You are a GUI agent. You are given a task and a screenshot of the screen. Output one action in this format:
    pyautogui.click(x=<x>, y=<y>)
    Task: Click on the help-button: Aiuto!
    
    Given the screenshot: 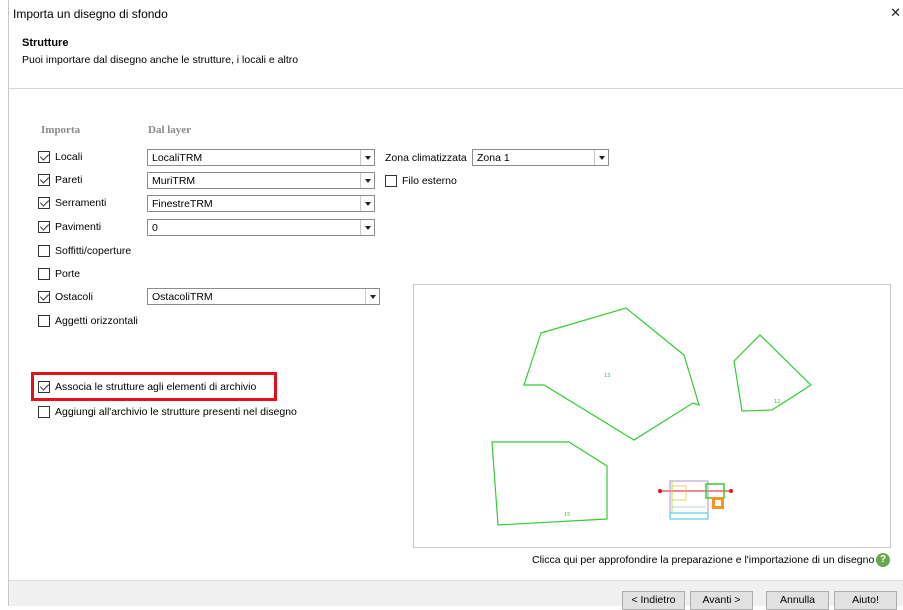 What is the action you would take?
    pyautogui.click(x=865, y=600)
    